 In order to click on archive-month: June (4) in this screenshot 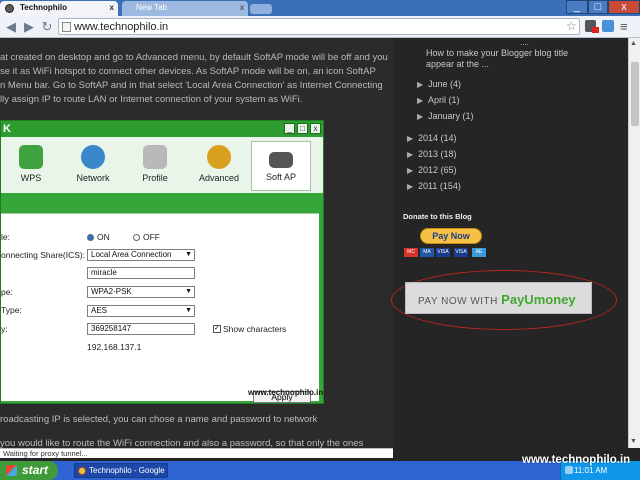, I will do `click(444, 84)`.